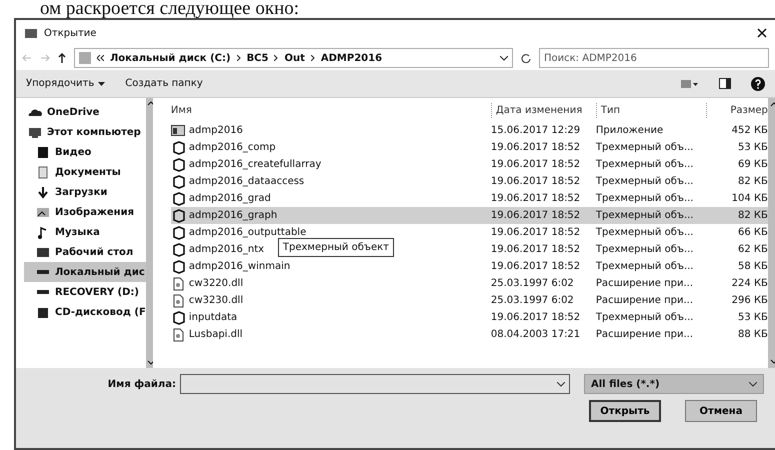  Describe the element at coordinates (85, 292) in the screenshot. I see `sidebar-item: RECOVERY (D:)` at that location.